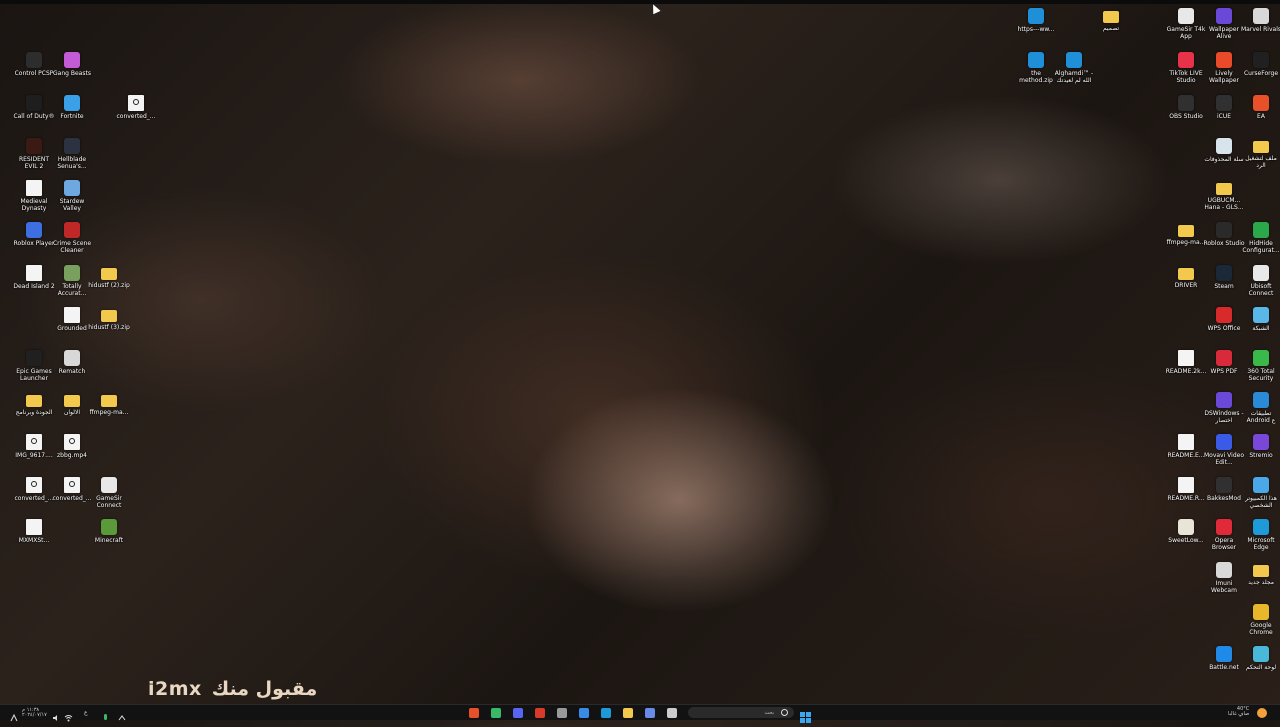 The height and width of the screenshot is (727, 1280). What do you see at coordinates (109, 277) in the screenshot?
I see `desktop-icon: hidustf (2).zip` at bounding box center [109, 277].